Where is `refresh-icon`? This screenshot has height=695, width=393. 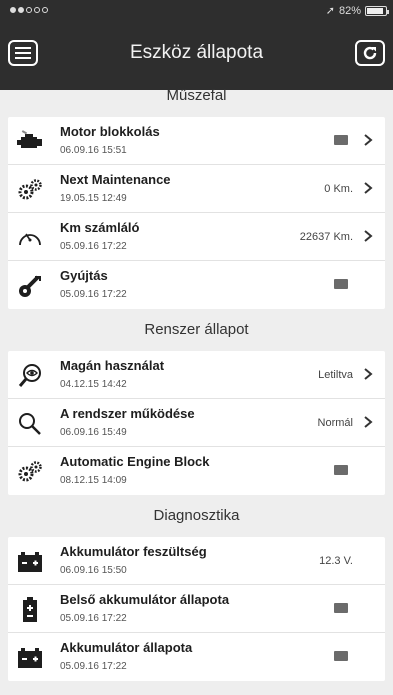
refresh-icon is located at coordinates (370, 53).